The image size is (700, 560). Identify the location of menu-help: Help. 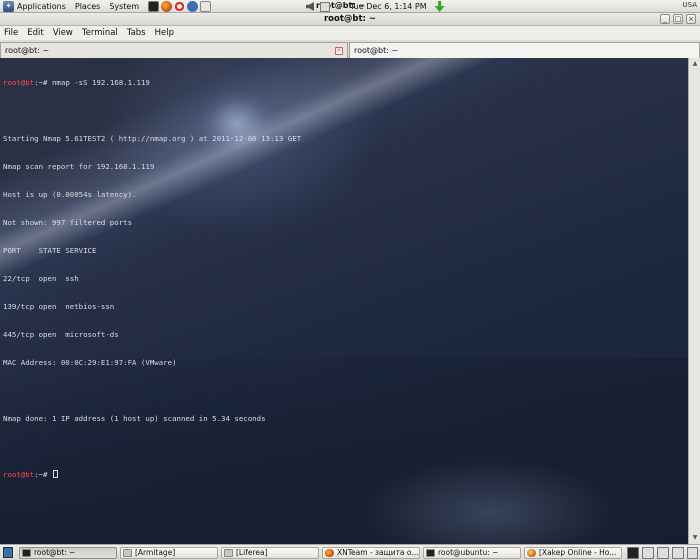
(164, 33).